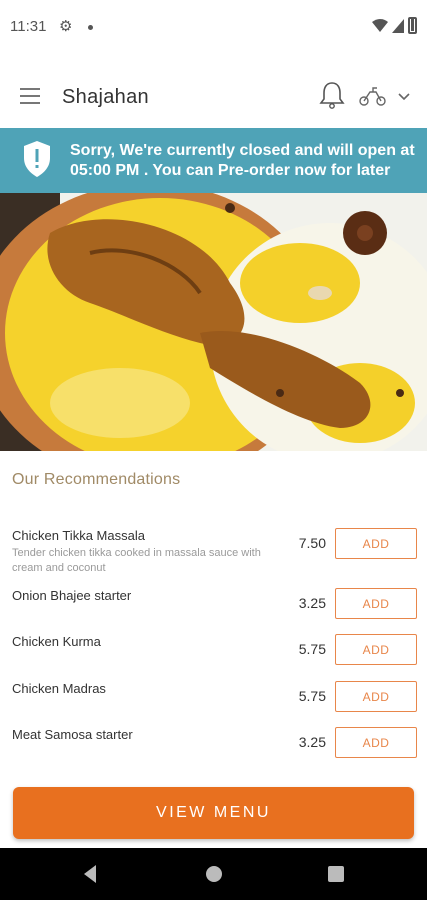 Image resolution: width=427 pixels, height=900 pixels. I want to click on recommendations-heading: Our Recommendations, so click(96, 479).